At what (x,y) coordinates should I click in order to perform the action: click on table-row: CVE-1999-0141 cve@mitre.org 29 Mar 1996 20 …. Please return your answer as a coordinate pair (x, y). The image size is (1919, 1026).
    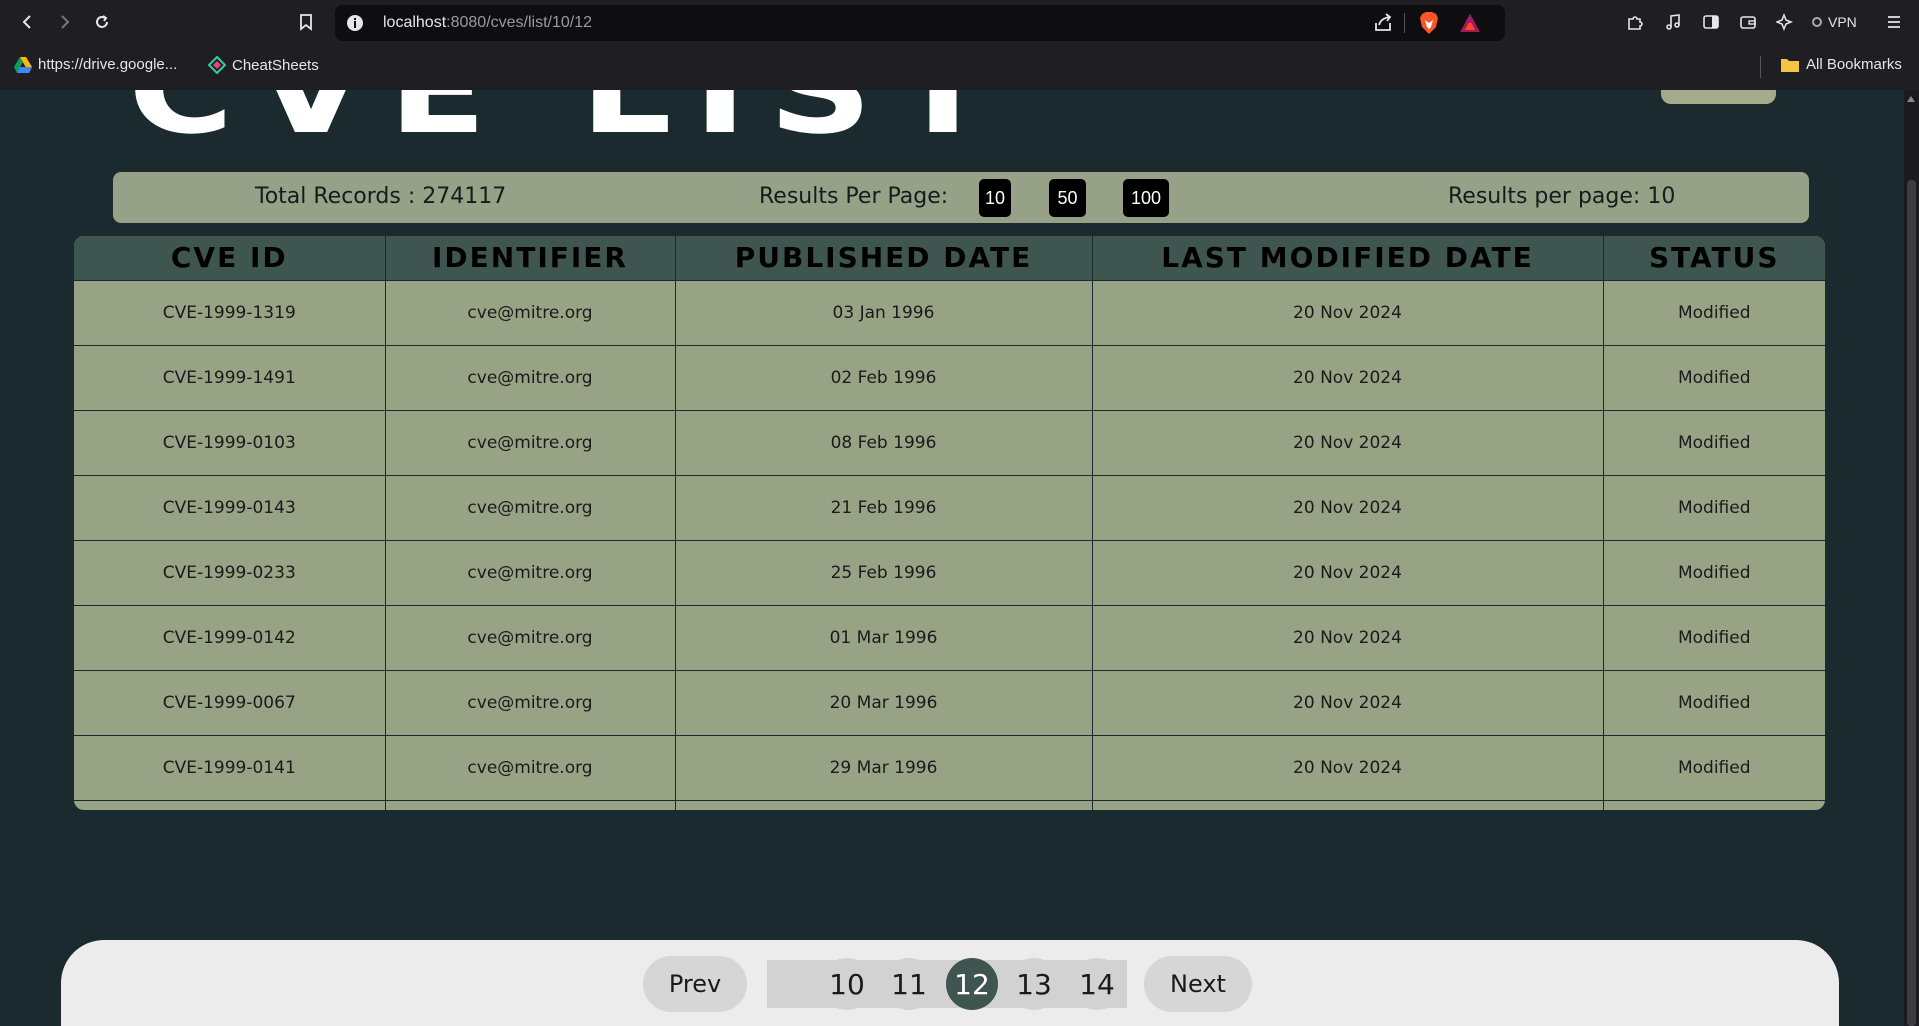
    Looking at the image, I should click on (949, 768).